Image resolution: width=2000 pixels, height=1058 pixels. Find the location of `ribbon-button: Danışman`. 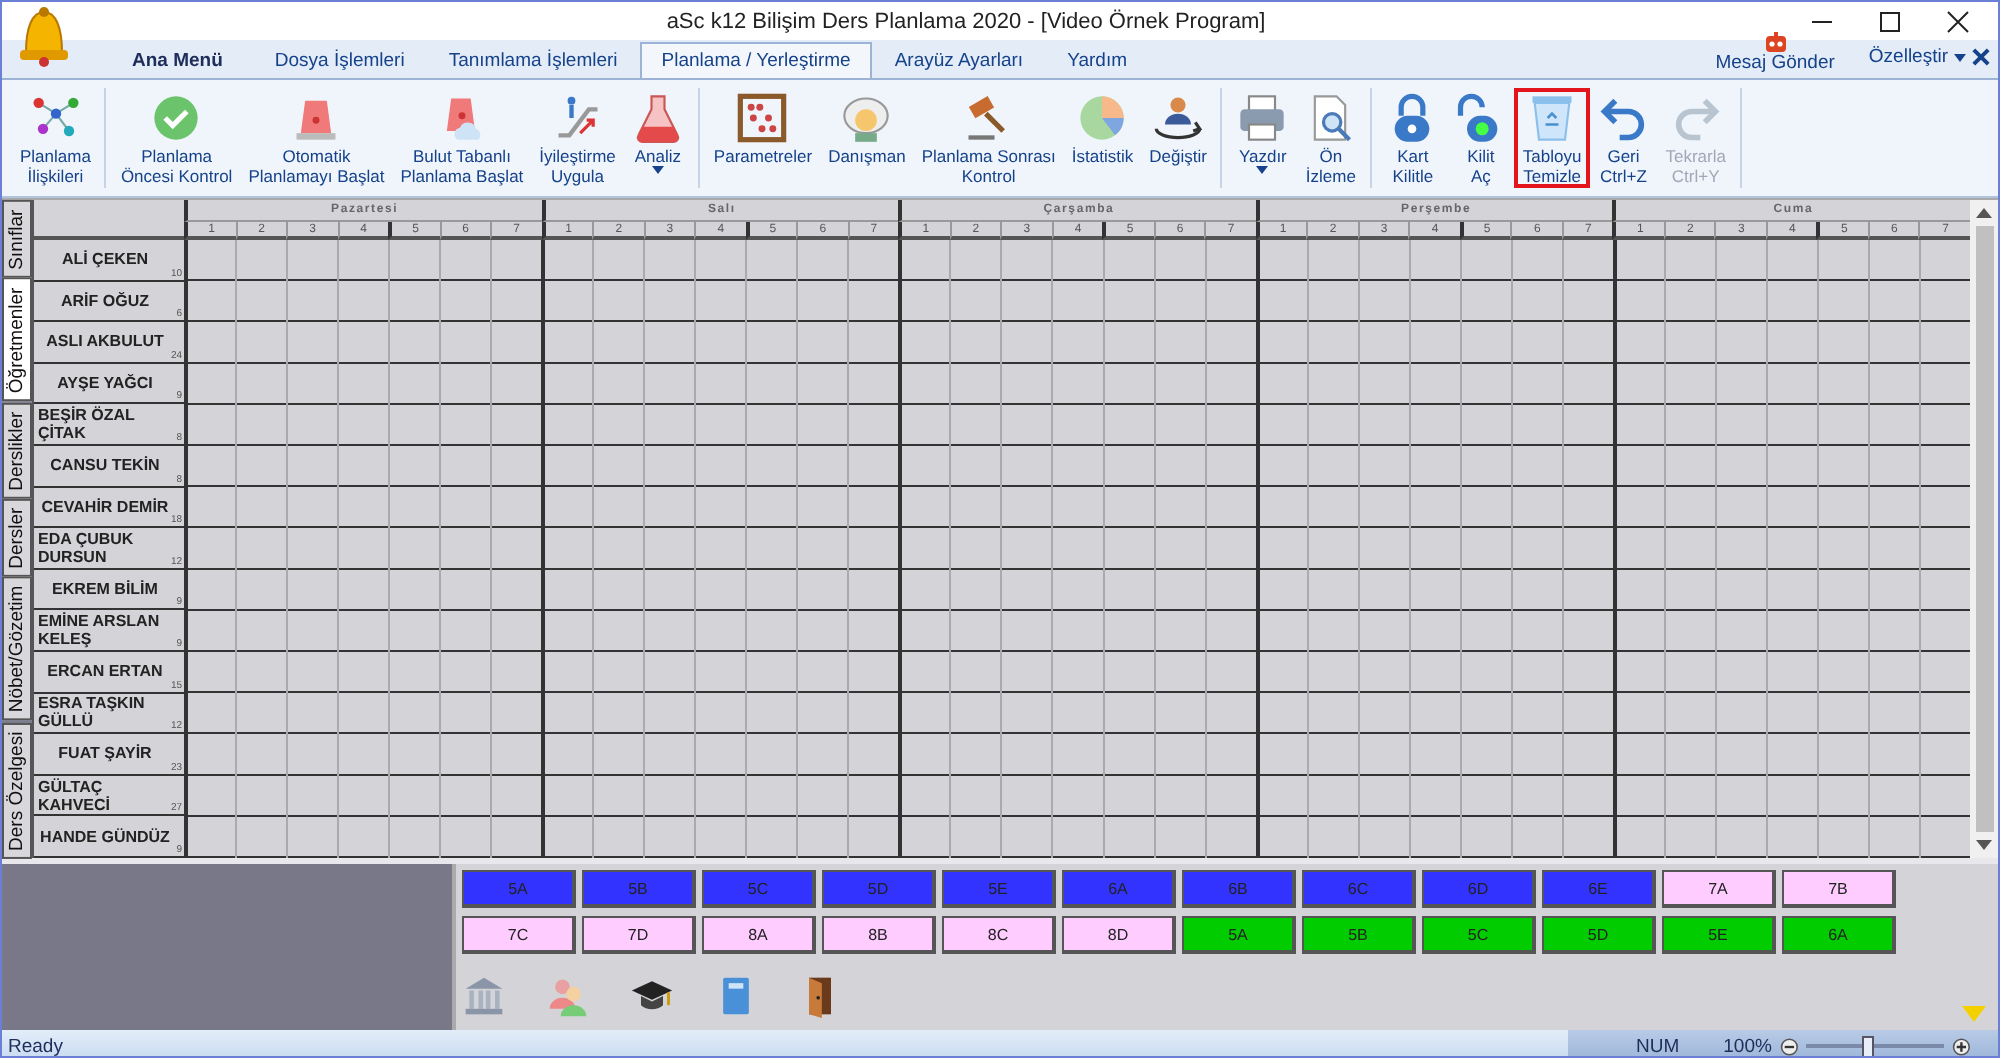

ribbon-button: Danışman is located at coordinates (867, 138).